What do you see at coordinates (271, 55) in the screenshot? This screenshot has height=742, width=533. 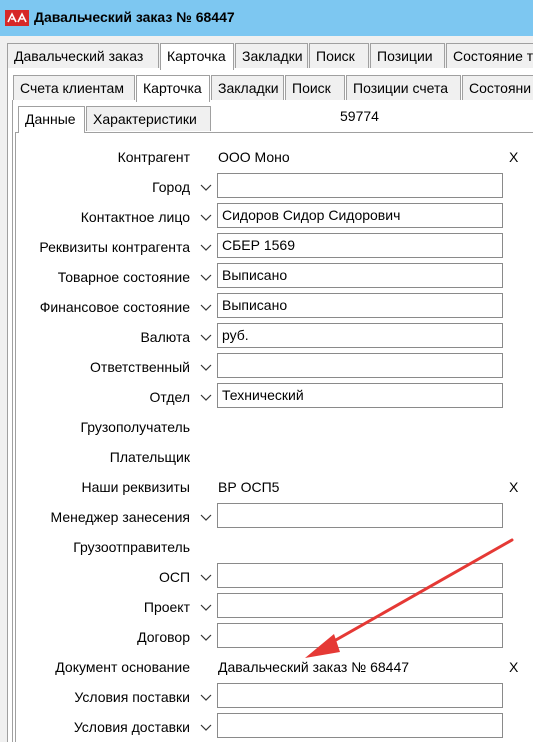 I see `tab-zakladki: Закладки` at bounding box center [271, 55].